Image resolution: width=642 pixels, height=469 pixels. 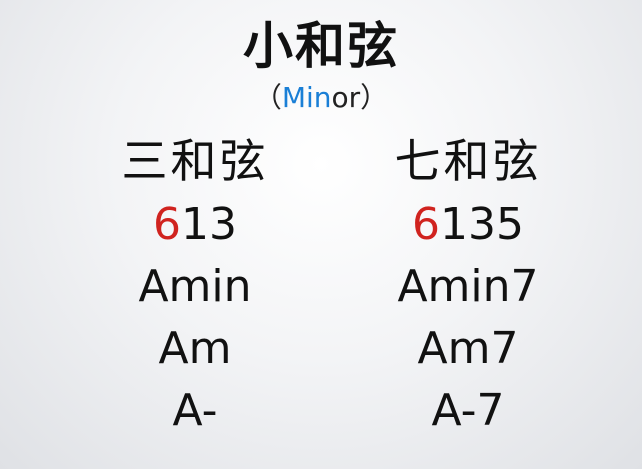 What do you see at coordinates (306, 97) in the screenshot?
I see `subtitle-highlight: Min` at bounding box center [306, 97].